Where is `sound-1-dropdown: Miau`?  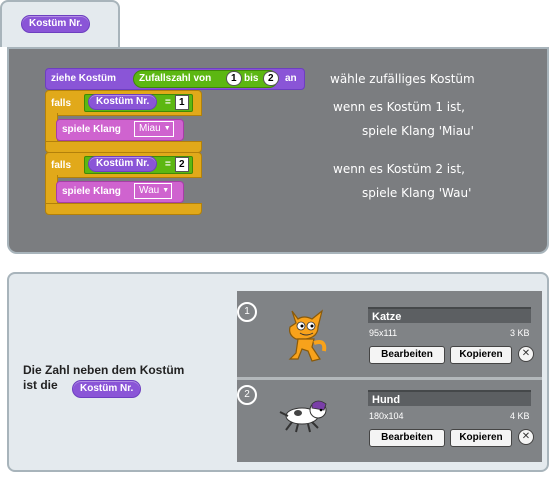 sound-1-dropdown: Miau is located at coordinates (154, 129).